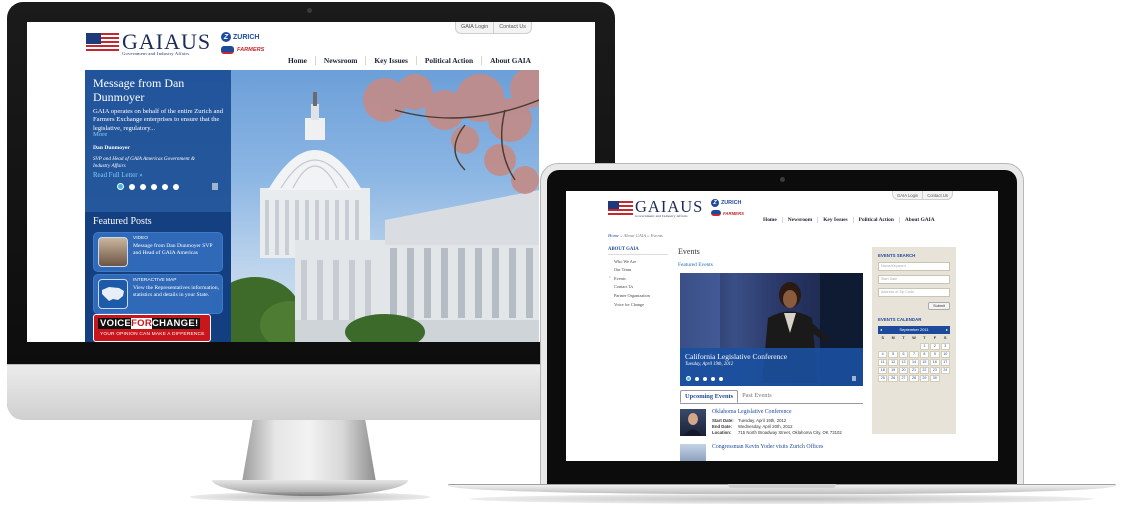 Image resolution: width=1122 pixels, height=509 pixels. I want to click on zip-code-input: Address or Zip Code, so click(914, 292).